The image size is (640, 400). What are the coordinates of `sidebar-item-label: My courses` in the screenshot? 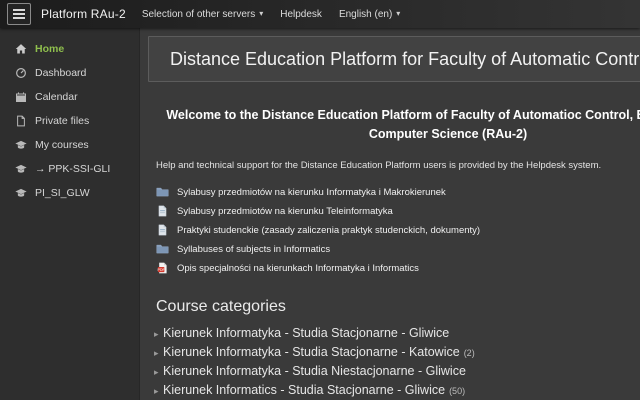 It's located at (62, 145).